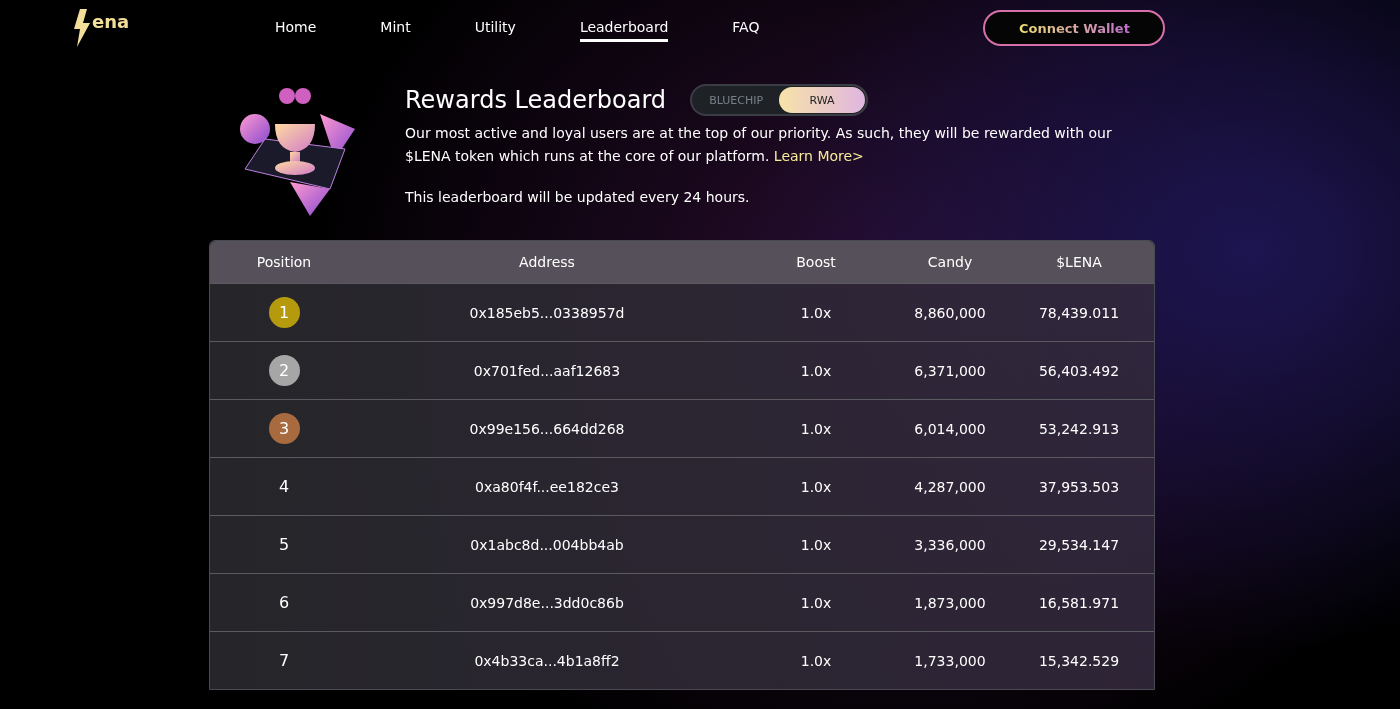 This screenshot has width=1400, height=709. What do you see at coordinates (1079, 660) in the screenshot?
I see `table-cell: 15,342.529` at bounding box center [1079, 660].